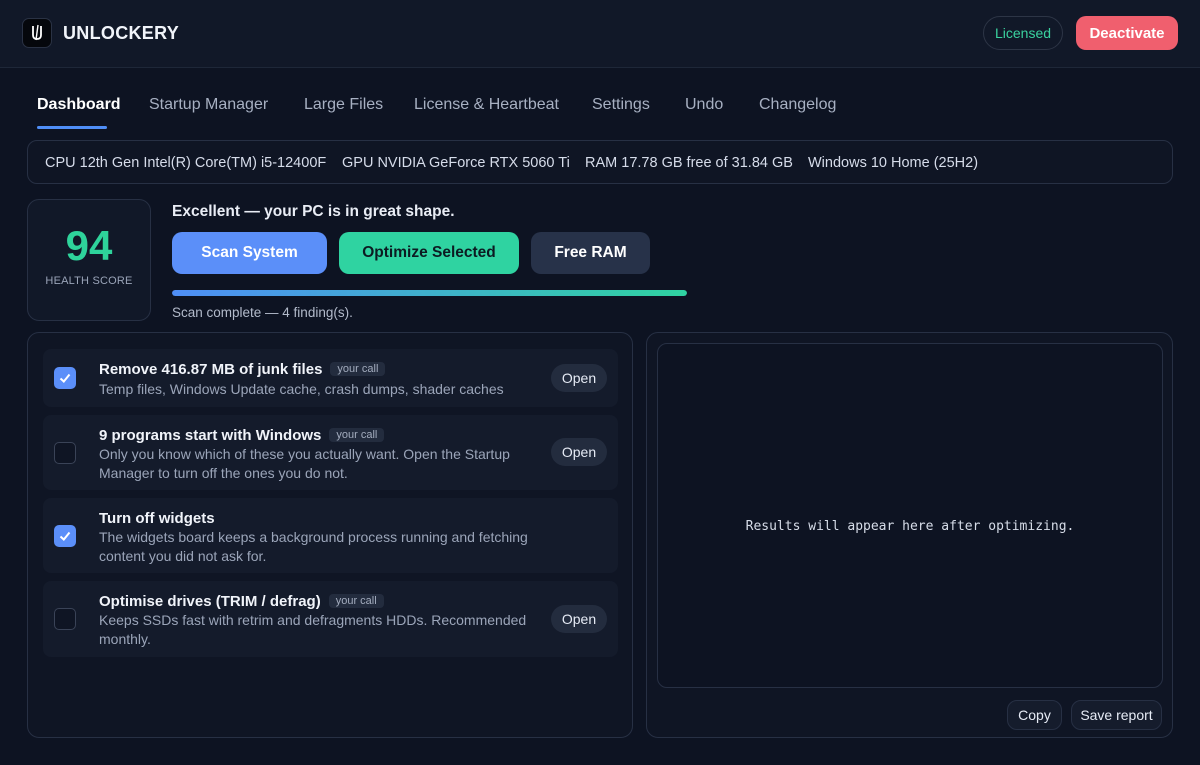 The width and height of the screenshot is (1200, 765). Describe the element at coordinates (1023, 33) in the screenshot. I see `license-status-badge: Licensed` at that location.